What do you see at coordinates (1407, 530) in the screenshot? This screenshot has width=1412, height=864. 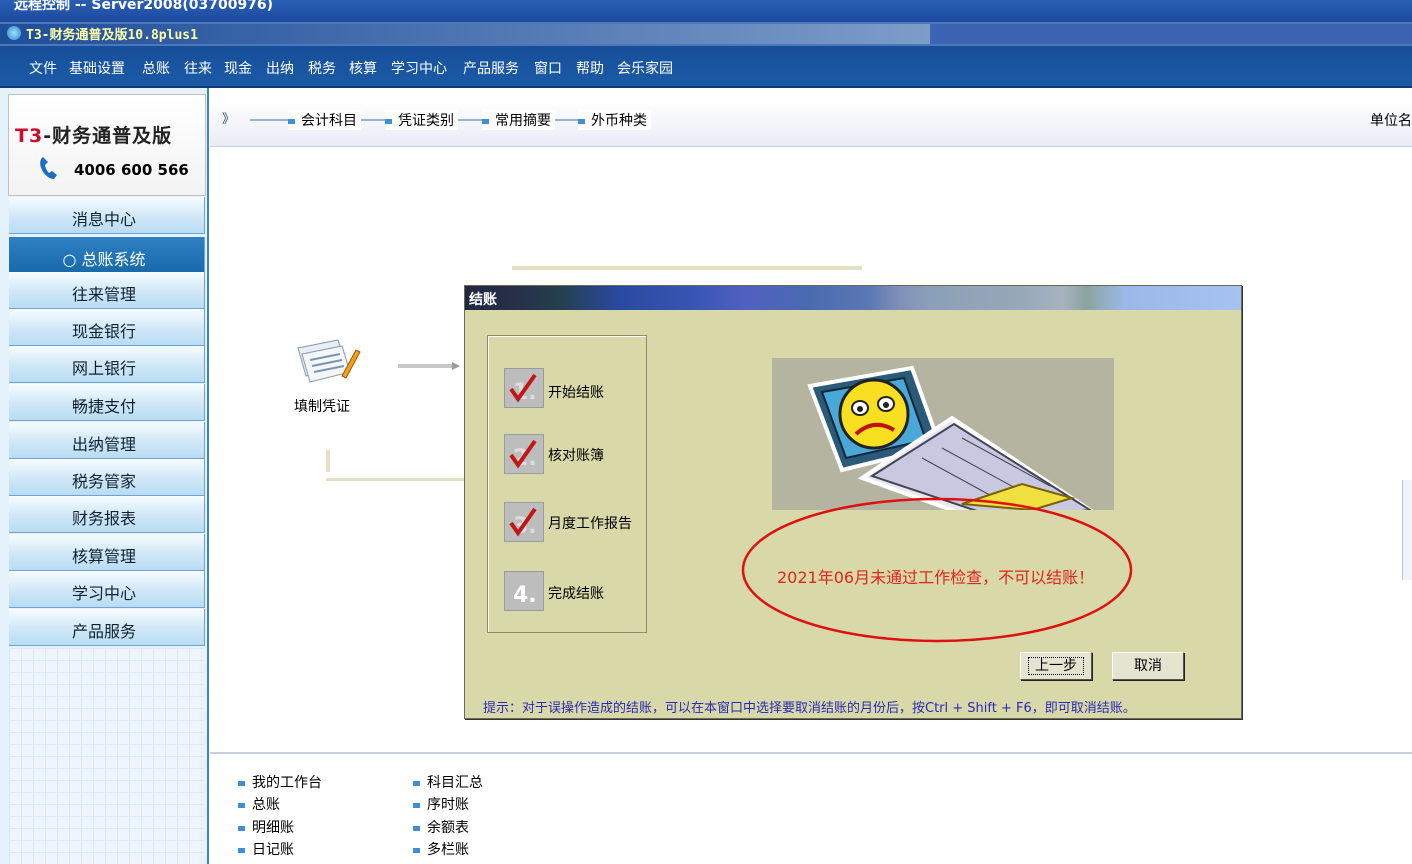 I see `right-edge-panel` at bounding box center [1407, 530].